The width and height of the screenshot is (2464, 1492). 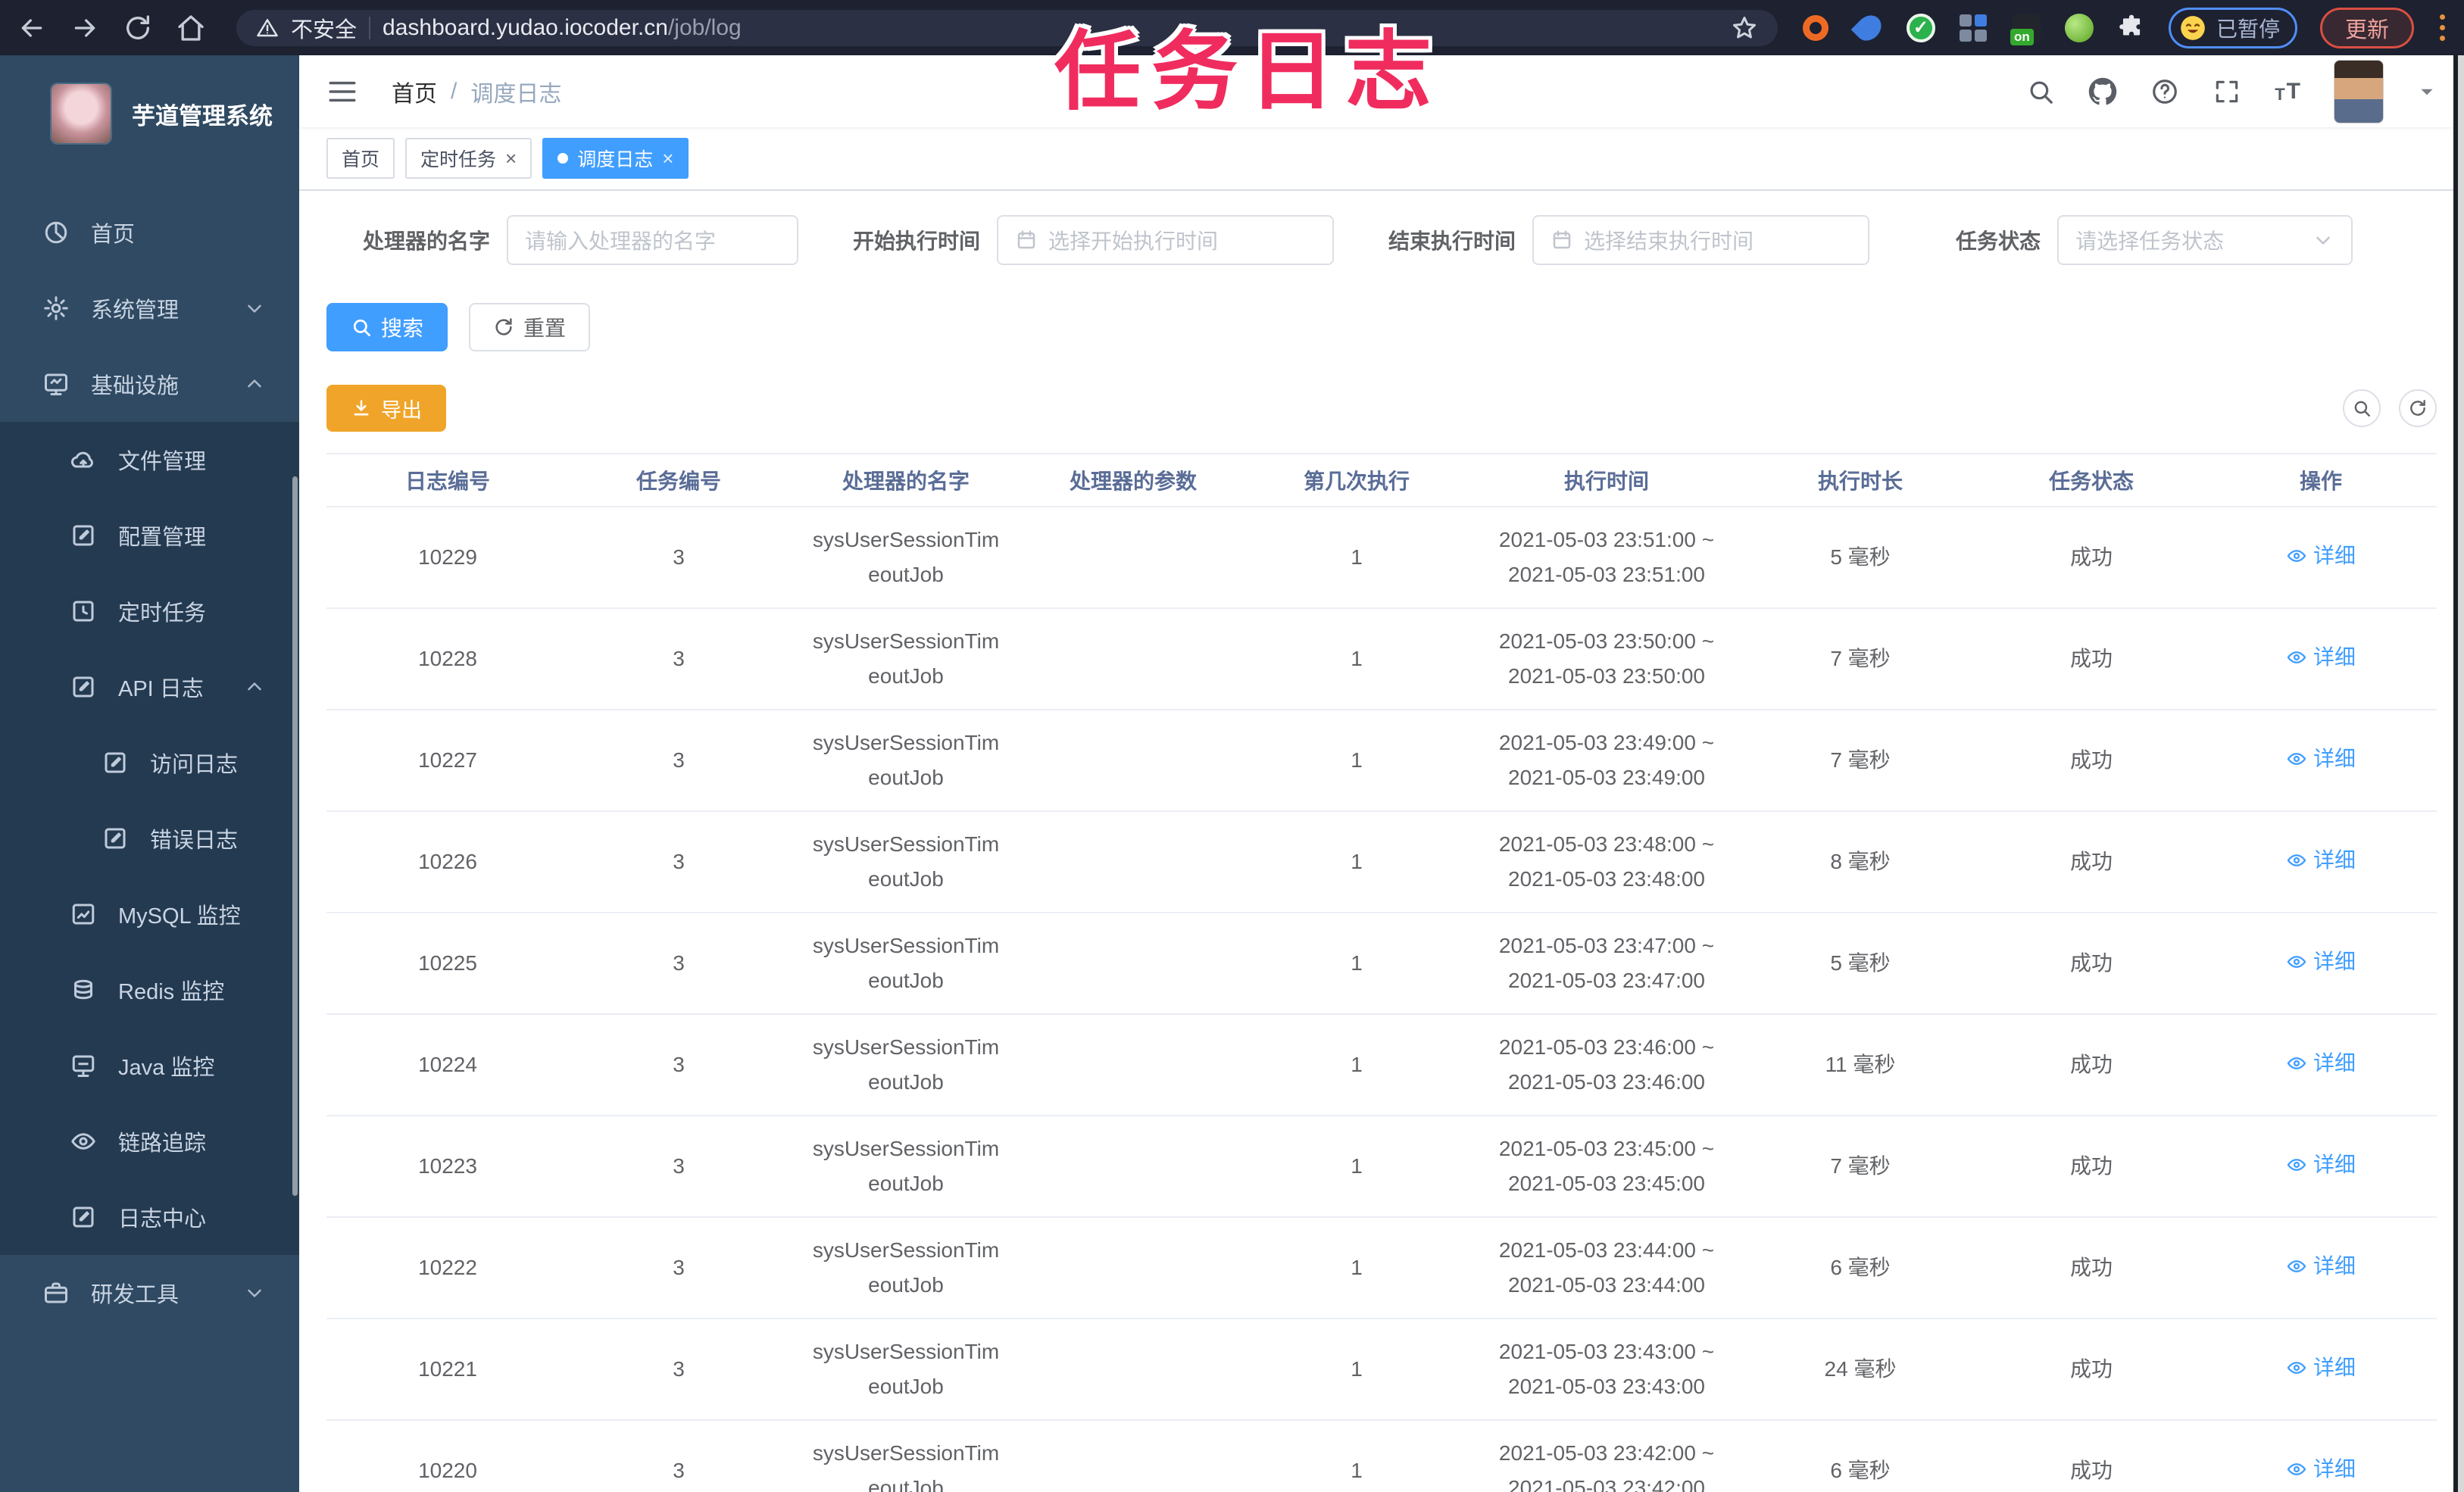 I want to click on filter-select-任务状态: 请选择任务状态, so click(x=2205, y=240).